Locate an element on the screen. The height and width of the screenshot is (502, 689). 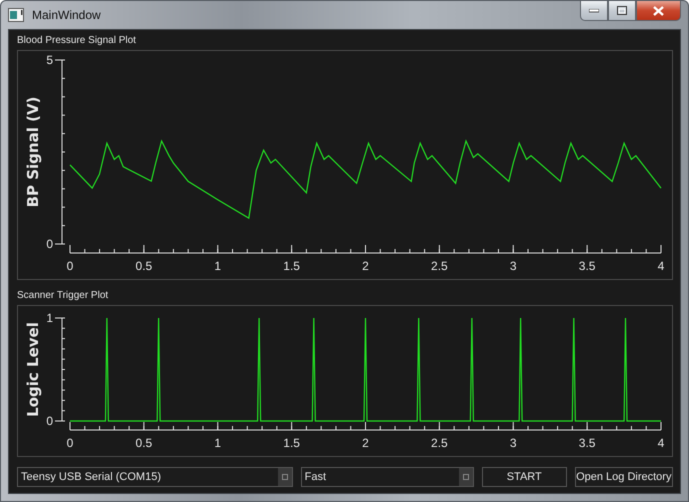
maximize-button is located at coordinates (622, 11).